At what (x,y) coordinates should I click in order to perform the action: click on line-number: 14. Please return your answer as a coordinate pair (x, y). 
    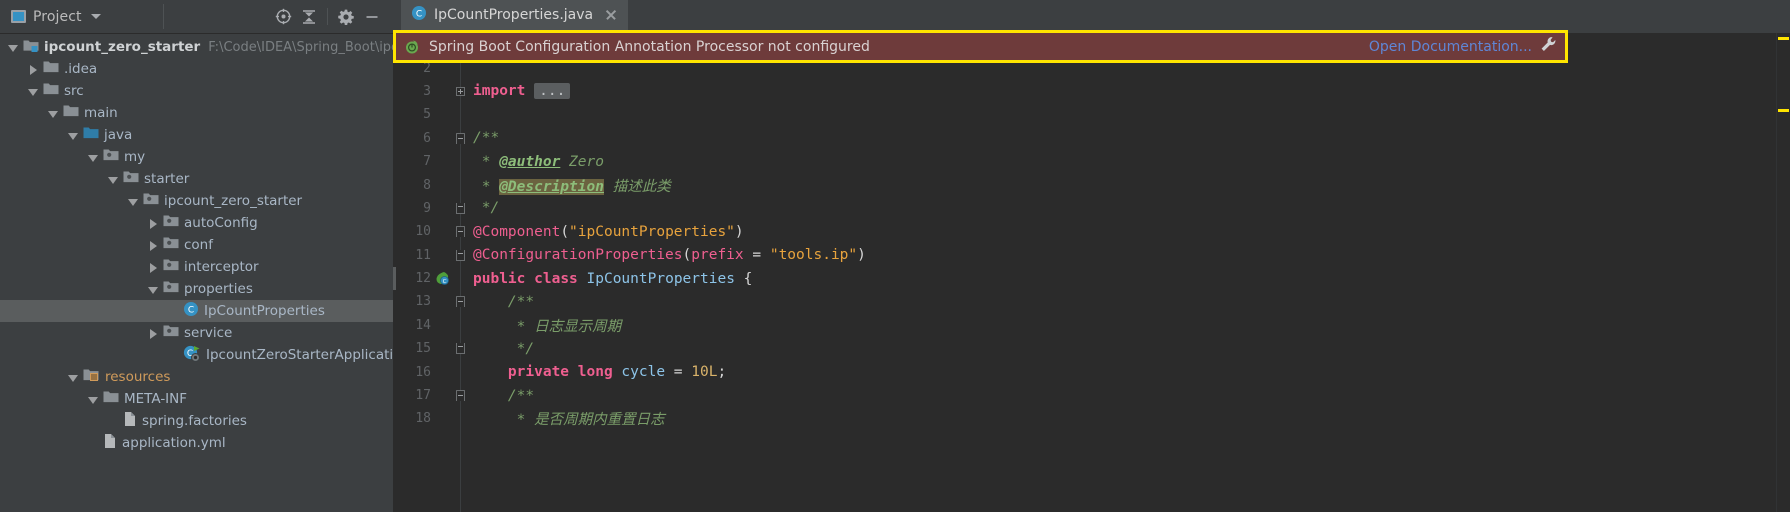
    Looking at the image, I should click on (423, 325).